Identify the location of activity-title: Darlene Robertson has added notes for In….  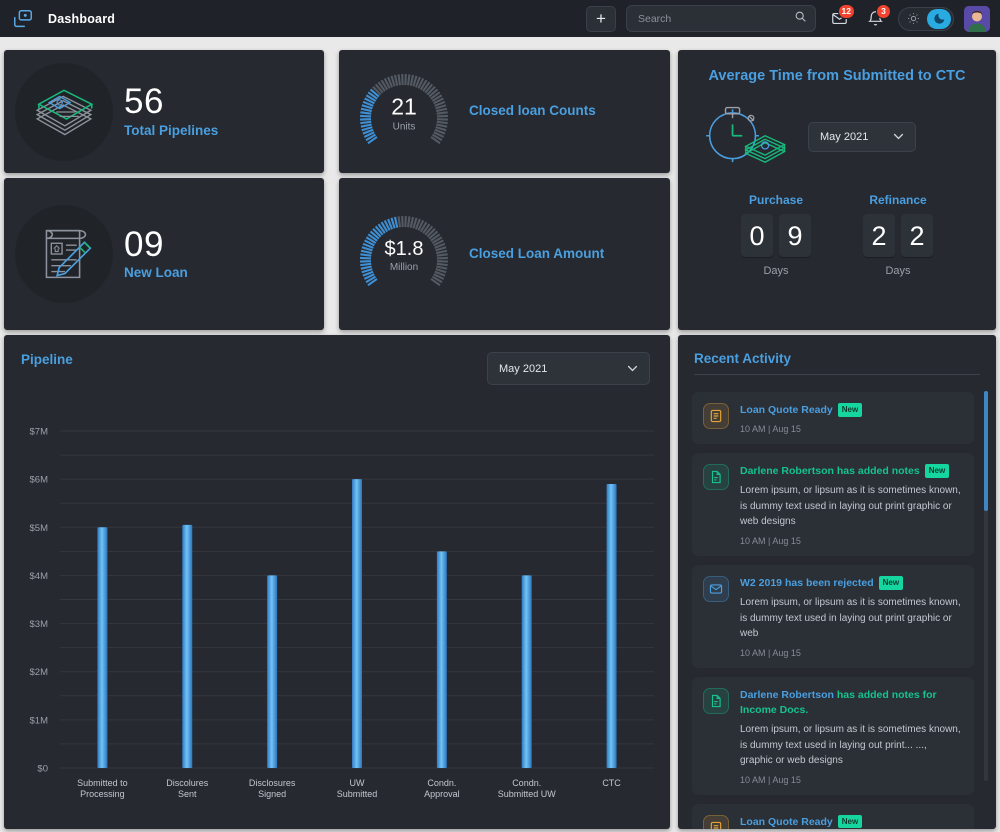
(851, 703).